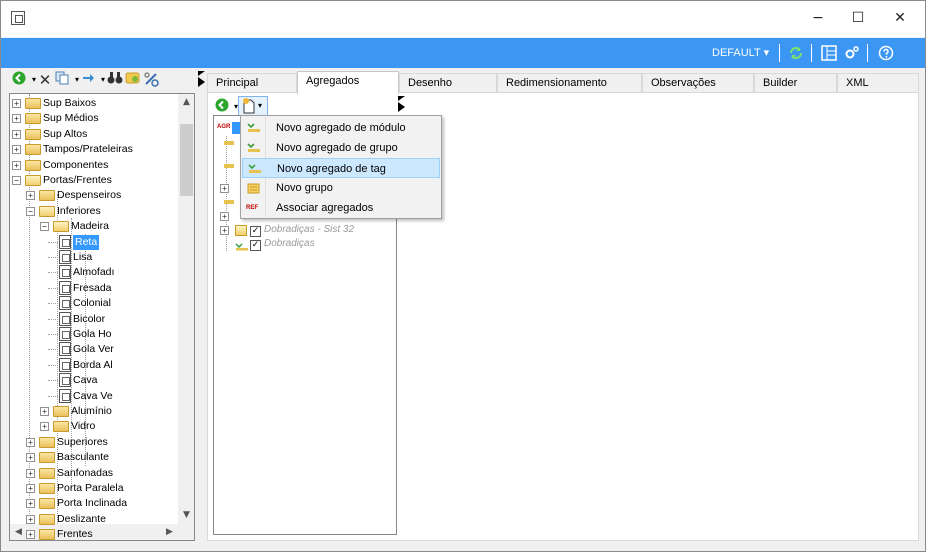  I want to click on app-icon, so click(18, 18).